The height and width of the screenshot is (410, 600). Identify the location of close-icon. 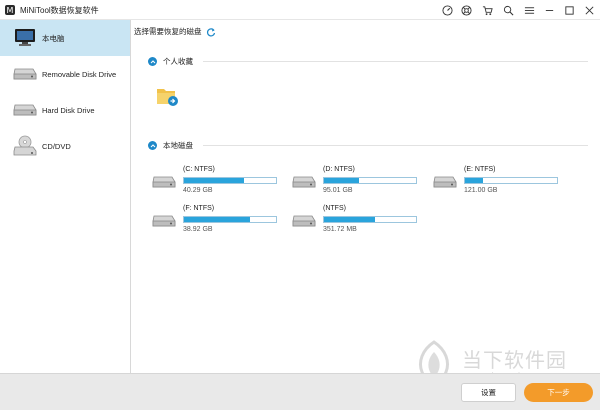
(589, 10).